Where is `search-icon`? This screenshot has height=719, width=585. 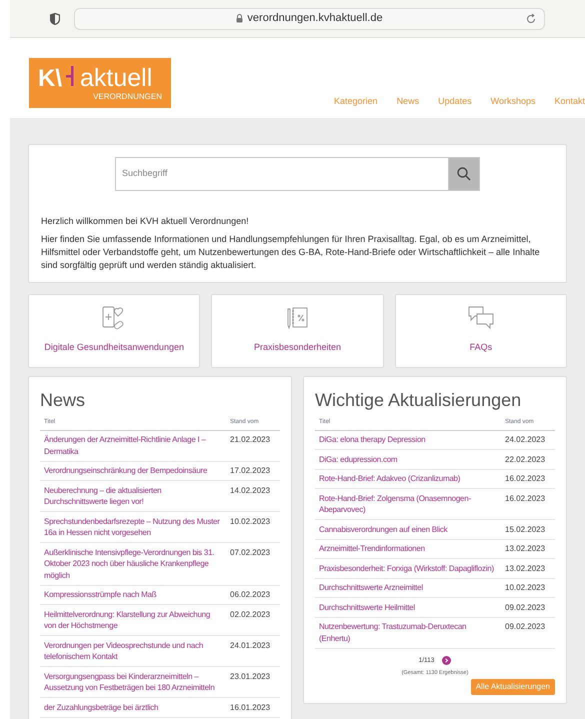
search-icon is located at coordinates (464, 174).